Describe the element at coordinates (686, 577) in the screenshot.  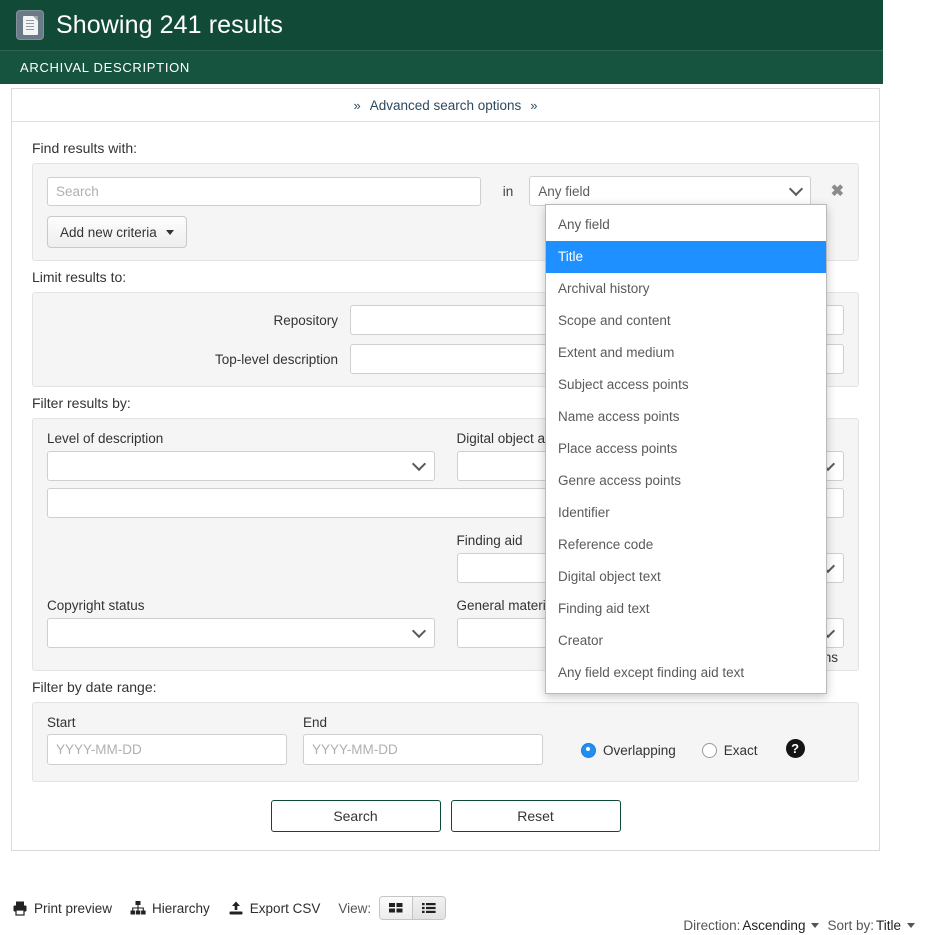
I see `dropdown-option-digital-object-text: Digital object text` at that location.